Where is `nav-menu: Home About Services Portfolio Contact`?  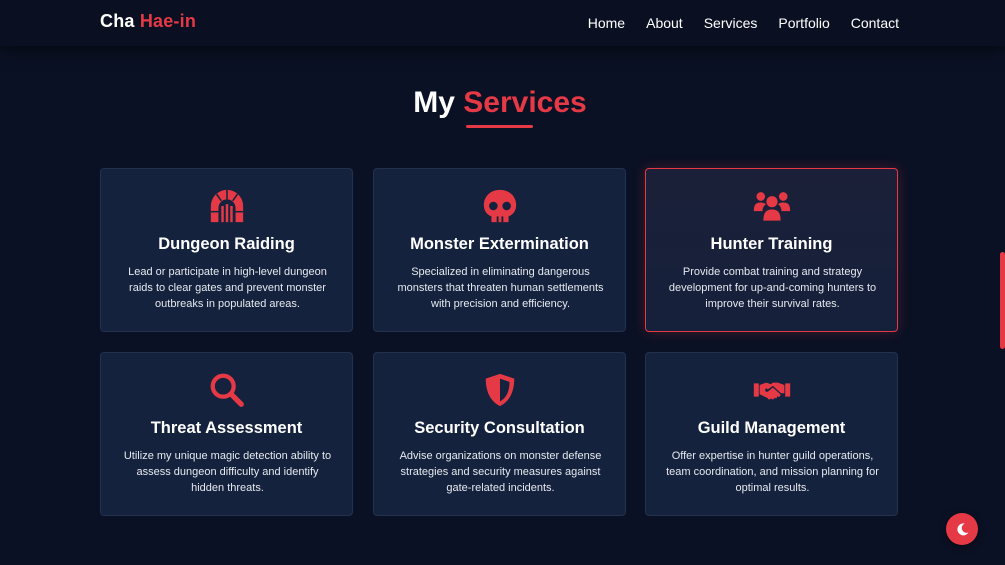
nav-menu: Home About Services Portfolio Contact is located at coordinates (733, 23).